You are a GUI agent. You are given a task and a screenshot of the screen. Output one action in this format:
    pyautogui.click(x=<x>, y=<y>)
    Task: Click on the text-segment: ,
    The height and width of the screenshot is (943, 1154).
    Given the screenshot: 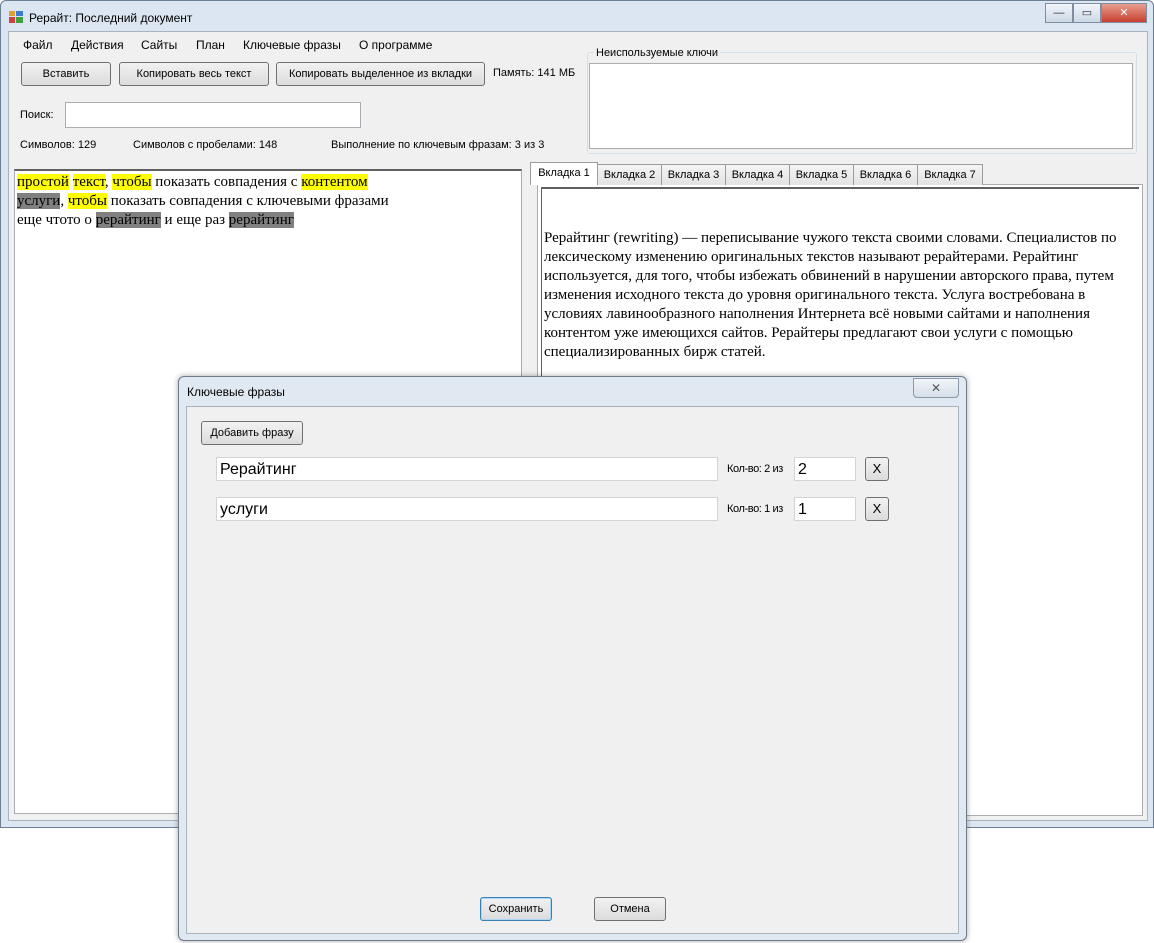 What is the action you would take?
    pyautogui.click(x=64, y=201)
    